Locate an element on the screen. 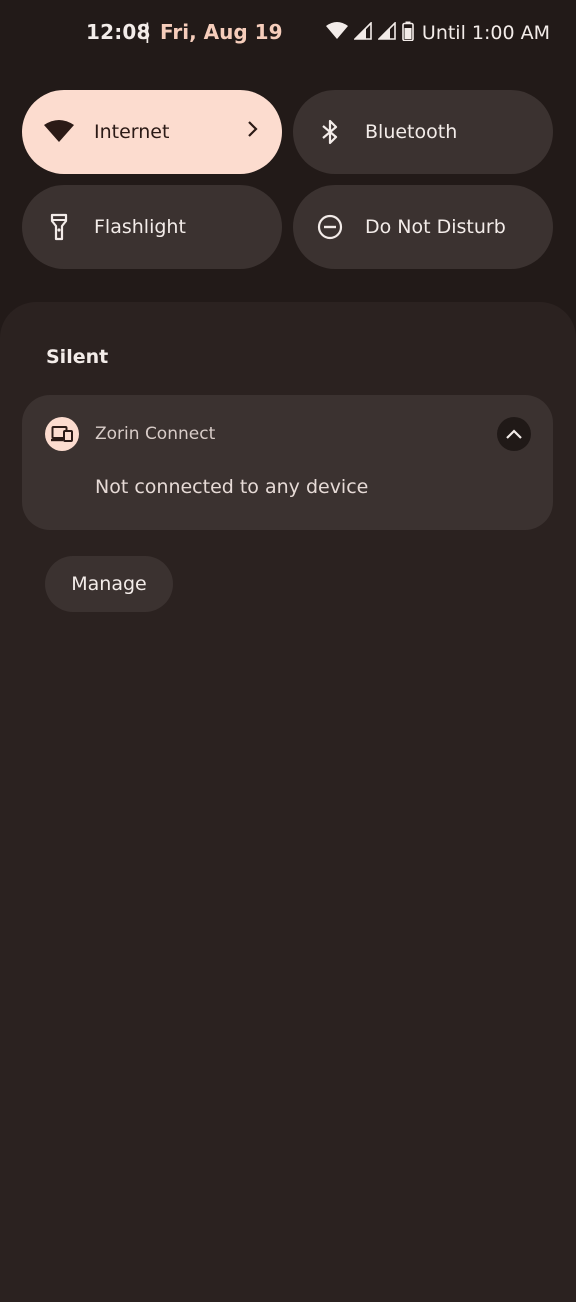 The width and height of the screenshot is (576, 1302). status-icons: Until 1:00 AM is located at coordinates (437, 33).